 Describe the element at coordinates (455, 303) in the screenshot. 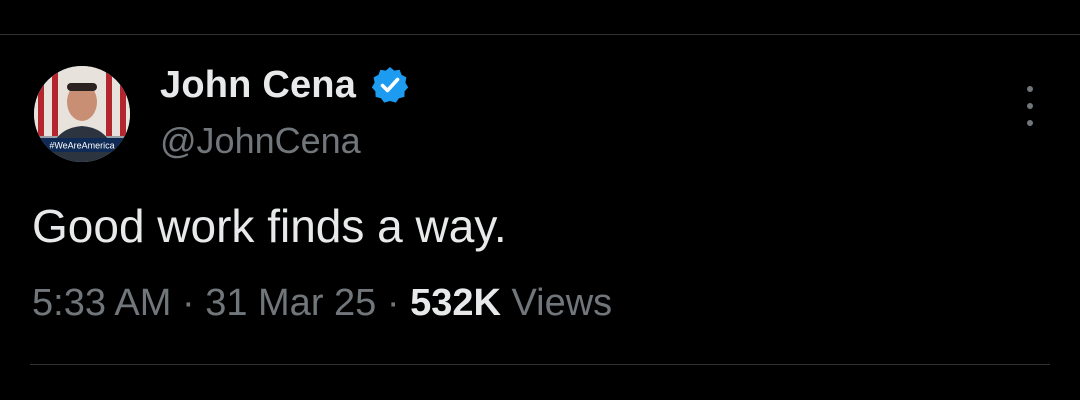

I see `views-count: 532K` at that location.